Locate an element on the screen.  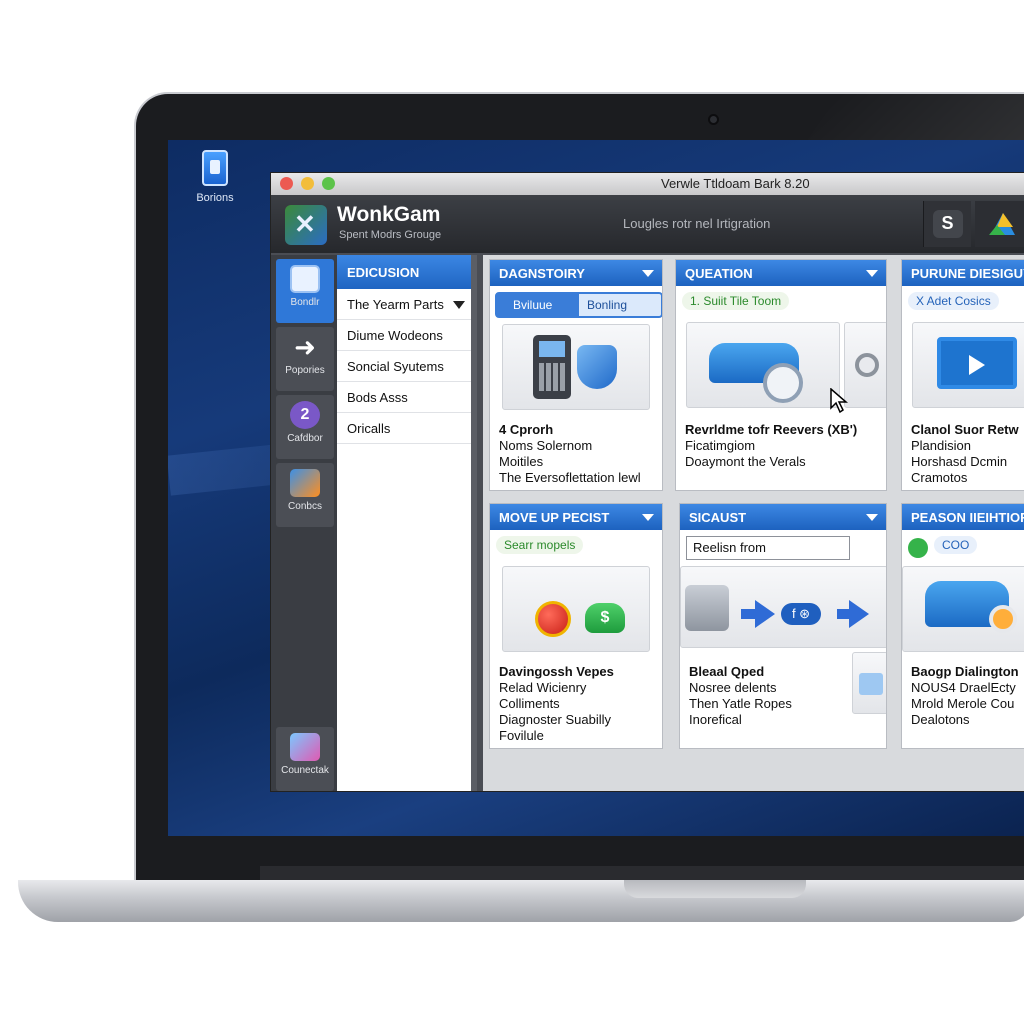
s-app-button-label: S is located at coordinates (947, 223).